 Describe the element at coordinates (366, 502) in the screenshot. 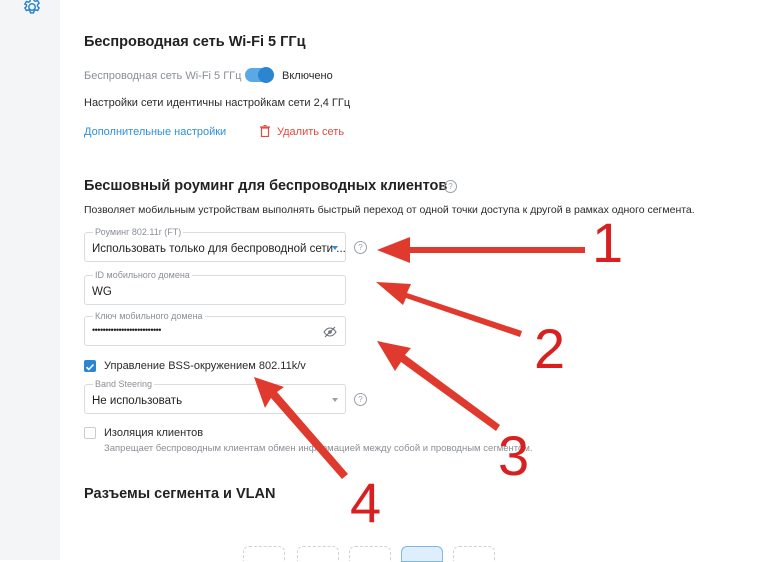

I see `annotation-number-4: 4` at that location.